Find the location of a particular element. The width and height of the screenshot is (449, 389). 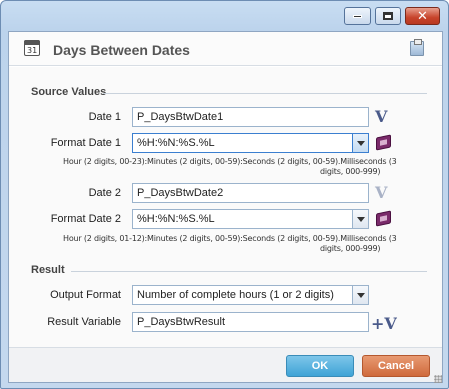

output-format-select: Number of complete hours (1 or 2 digits) is located at coordinates (250, 295).